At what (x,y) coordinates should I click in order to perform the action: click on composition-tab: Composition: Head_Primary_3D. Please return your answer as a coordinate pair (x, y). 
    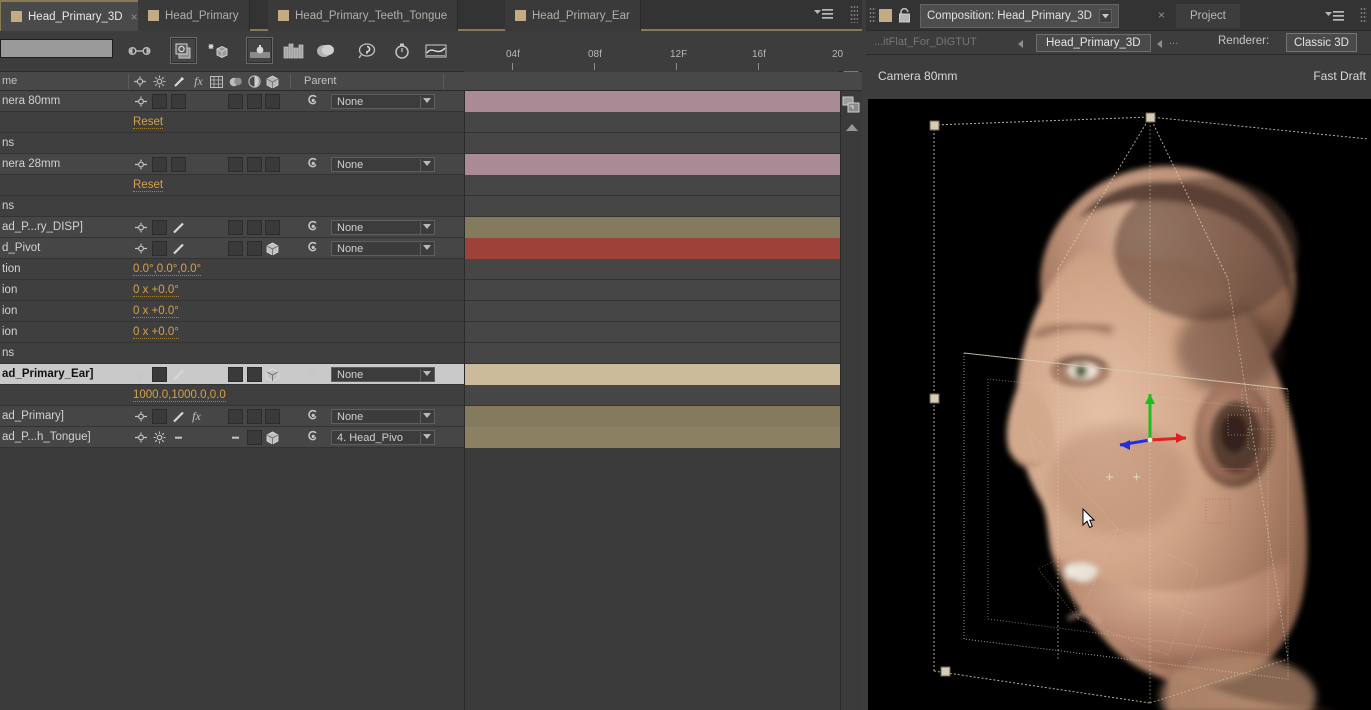
    Looking at the image, I should click on (1019, 16).